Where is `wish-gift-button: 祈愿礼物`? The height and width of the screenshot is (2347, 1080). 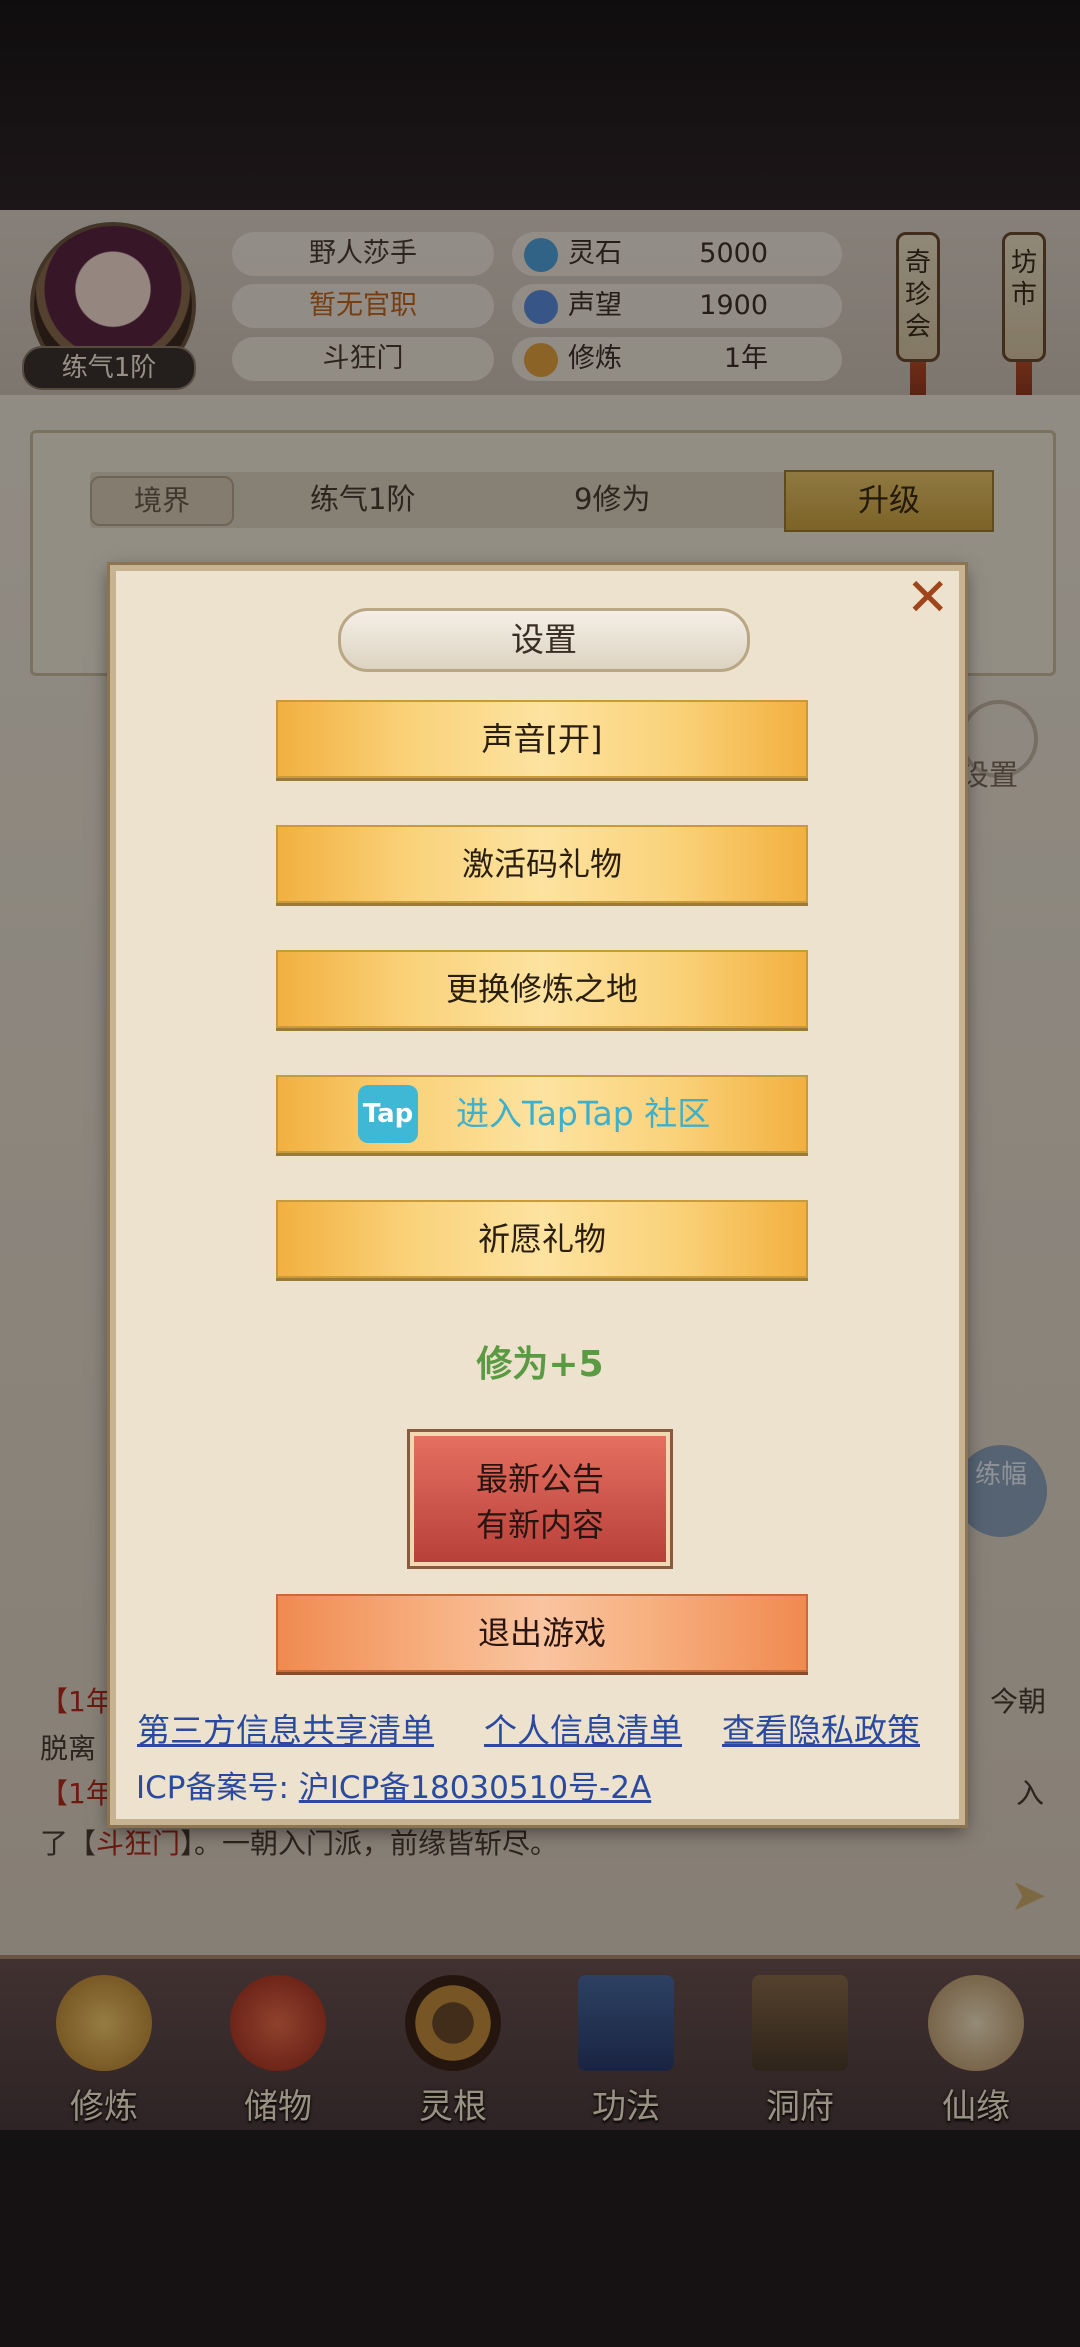 wish-gift-button: 祈愿礼物 is located at coordinates (542, 1239).